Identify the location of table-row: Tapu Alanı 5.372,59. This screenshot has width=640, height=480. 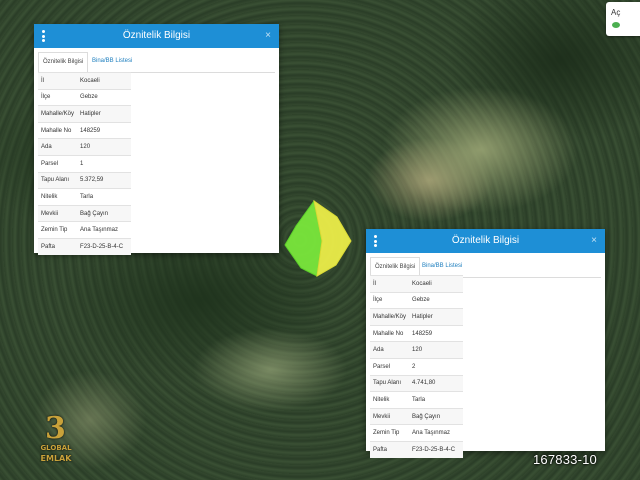
(84, 180).